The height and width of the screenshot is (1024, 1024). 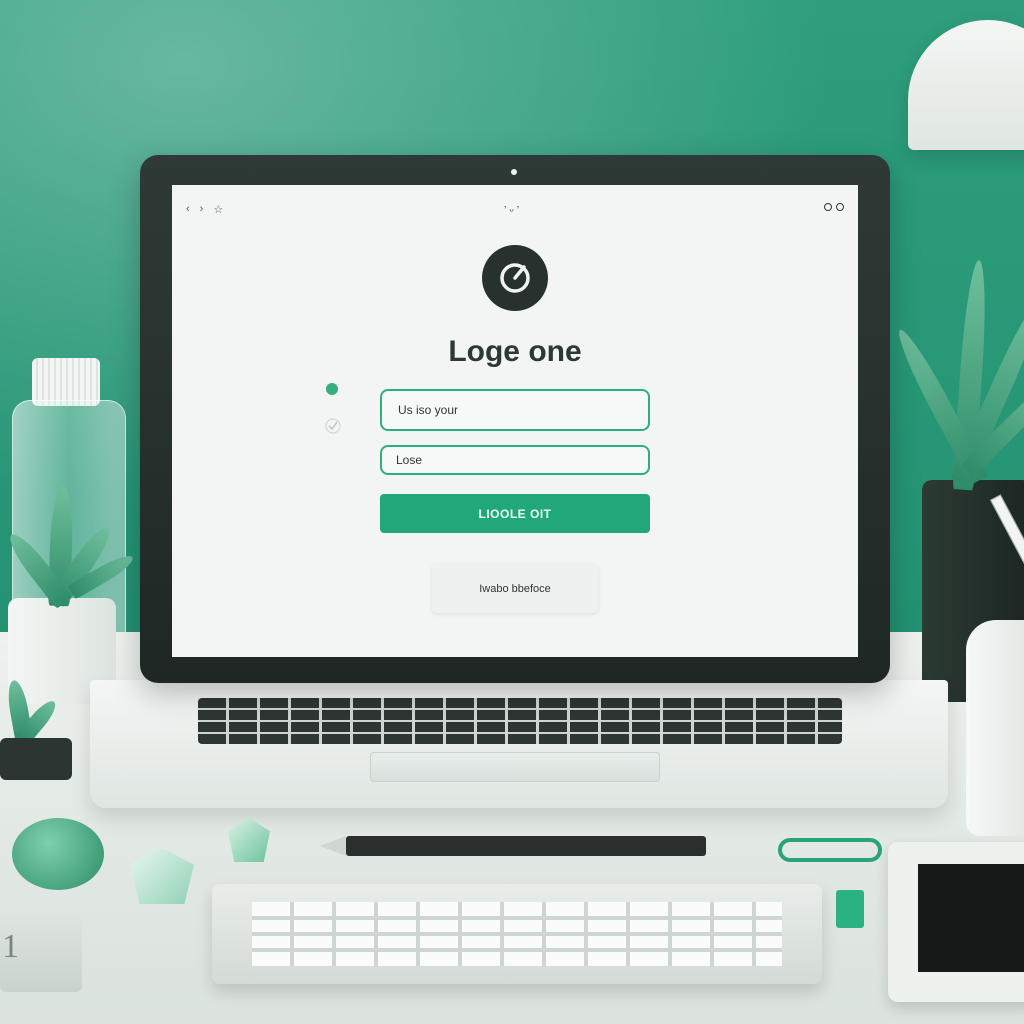 What do you see at coordinates (428, 410) in the screenshot?
I see `username-field-text: Us iso your` at bounding box center [428, 410].